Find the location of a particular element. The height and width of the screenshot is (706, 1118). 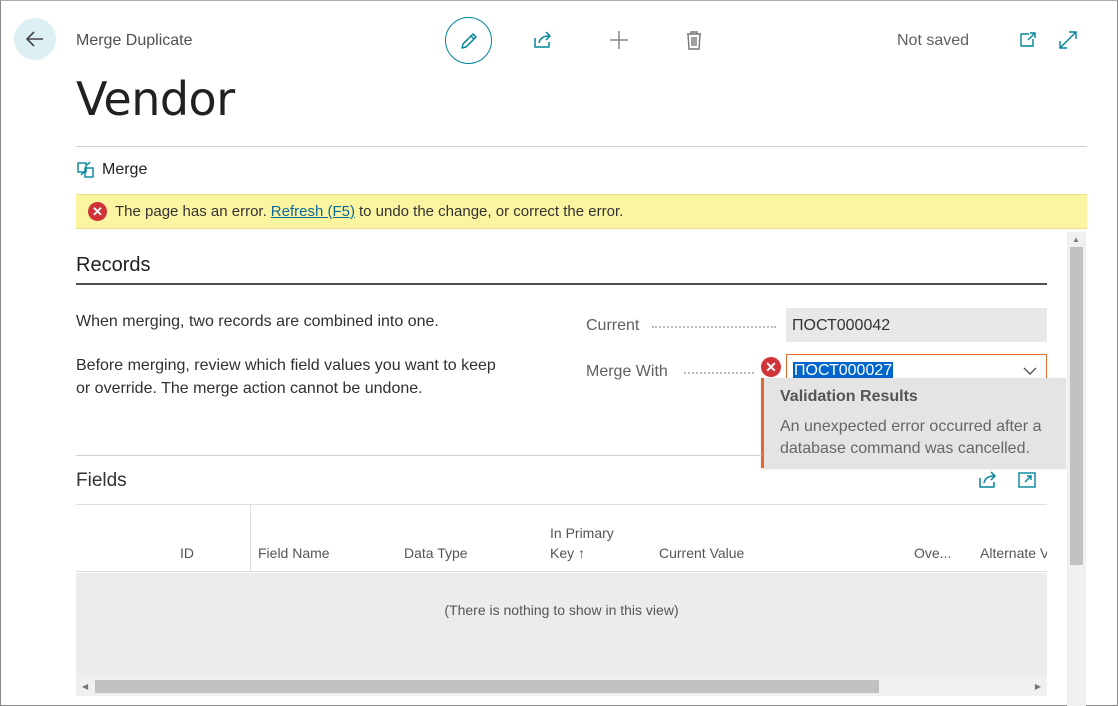

merge-action-button: Merge is located at coordinates (111, 170).